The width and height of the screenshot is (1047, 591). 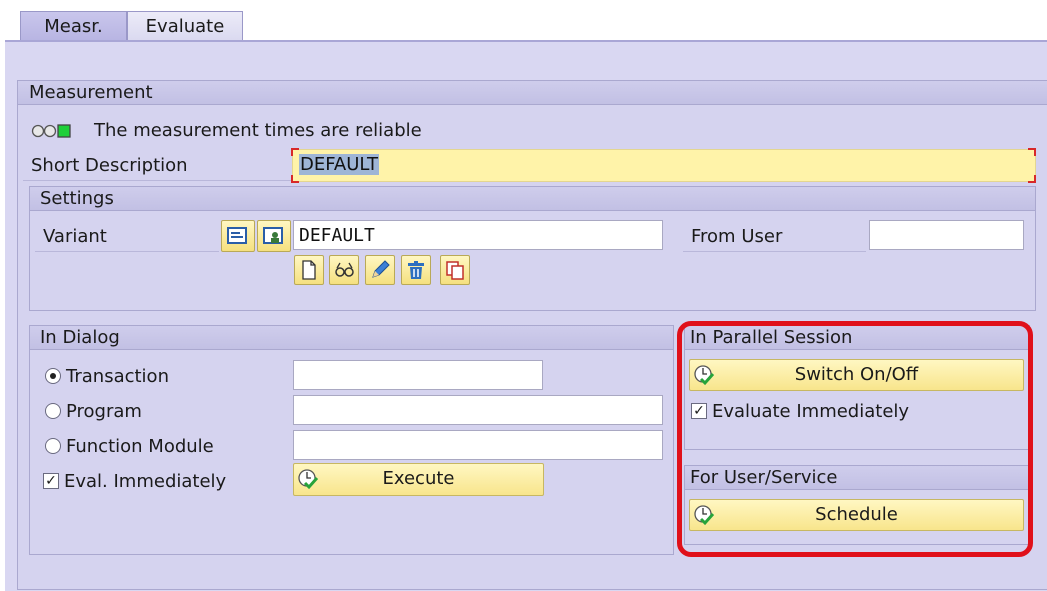 I want to click on switch-on-off-button: Switch On/Off, so click(x=856, y=375).